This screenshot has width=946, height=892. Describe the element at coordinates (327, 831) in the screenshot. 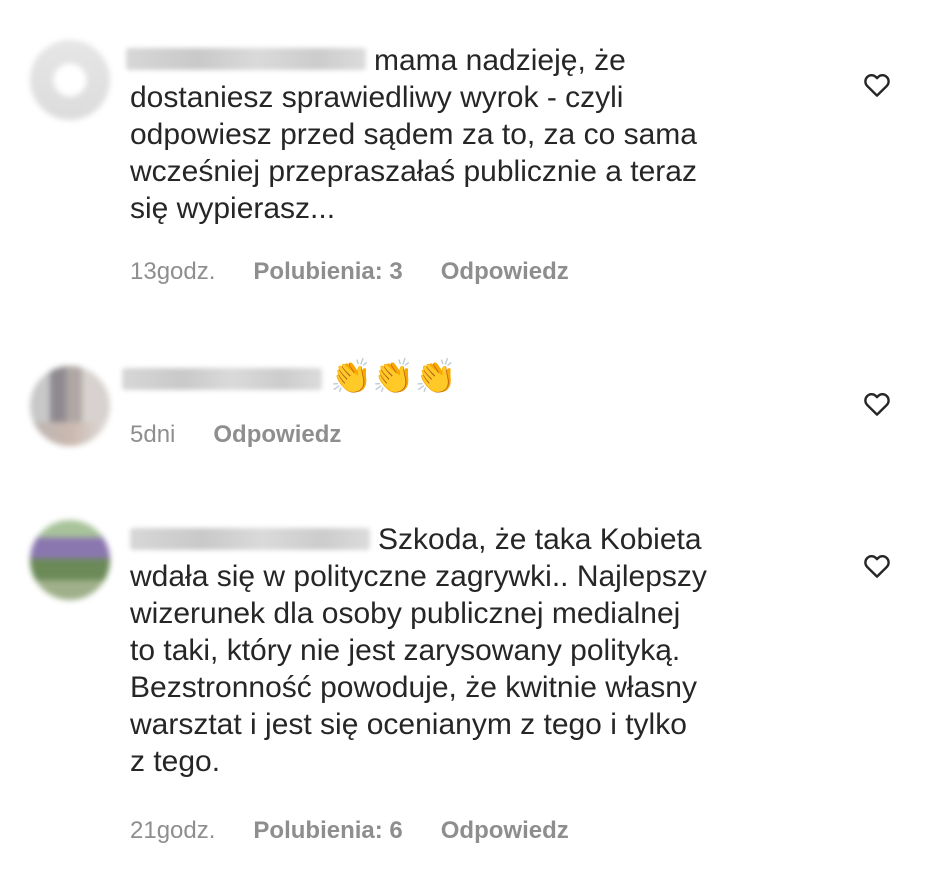

I see `likes-count: Polubienia: 6` at that location.